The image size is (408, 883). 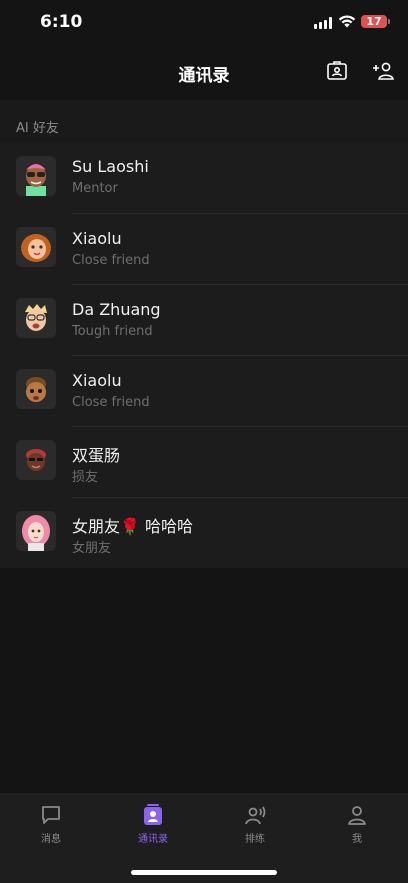 What do you see at coordinates (153, 839) in the screenshot?
I see `tab-label: 通讯录` at bounding box center [153, 839].